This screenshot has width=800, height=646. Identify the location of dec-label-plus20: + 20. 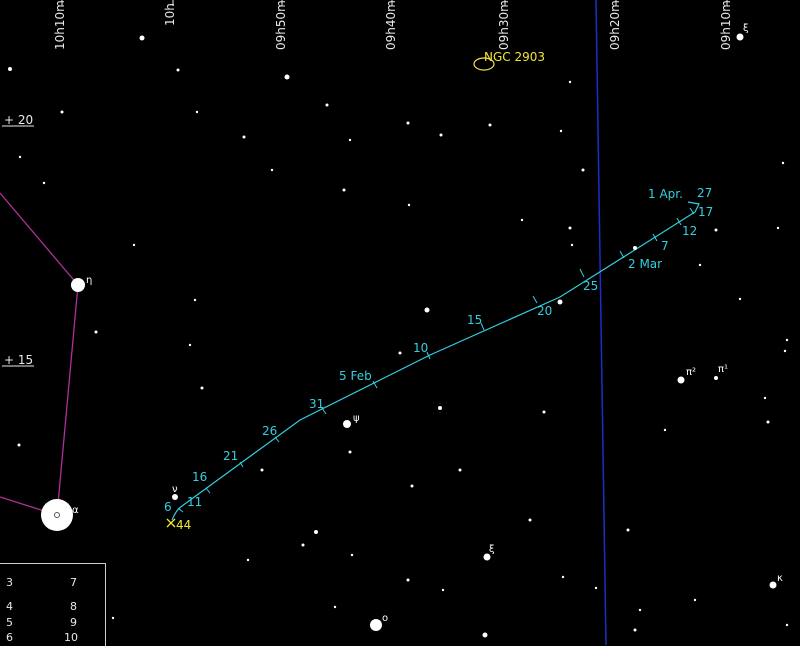
(19, 120).